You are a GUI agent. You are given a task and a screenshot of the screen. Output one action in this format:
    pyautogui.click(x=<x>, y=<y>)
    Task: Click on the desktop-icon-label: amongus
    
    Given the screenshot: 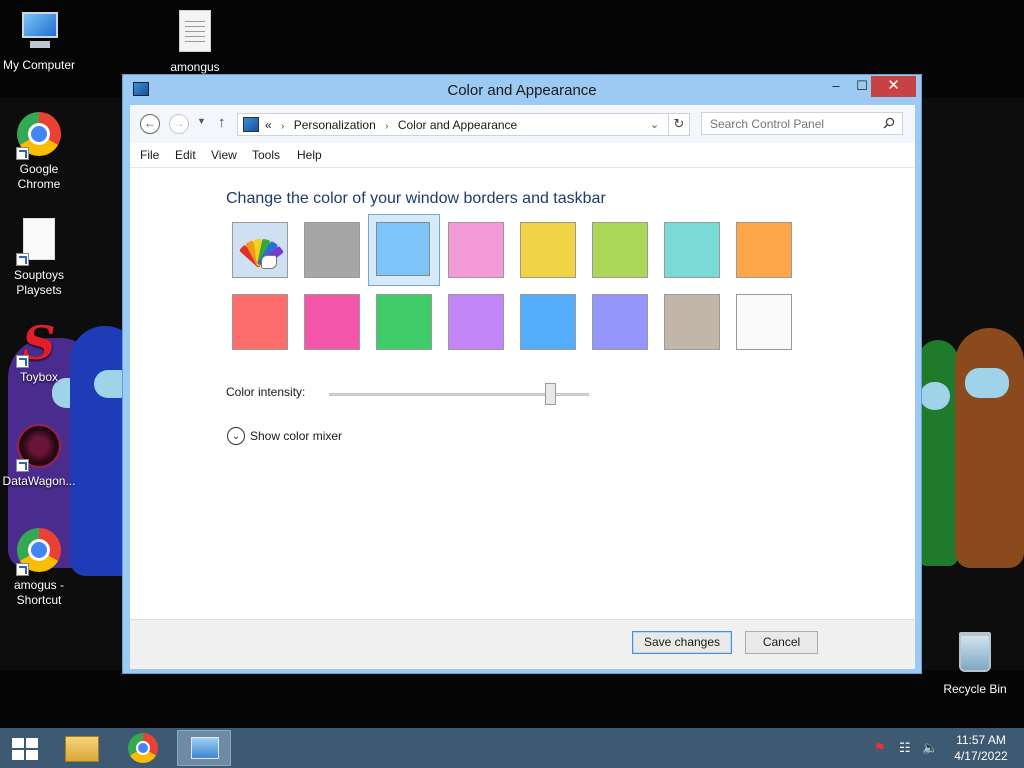 What is the action you would take?
    pyautogui.click(x=195, y=67)
    